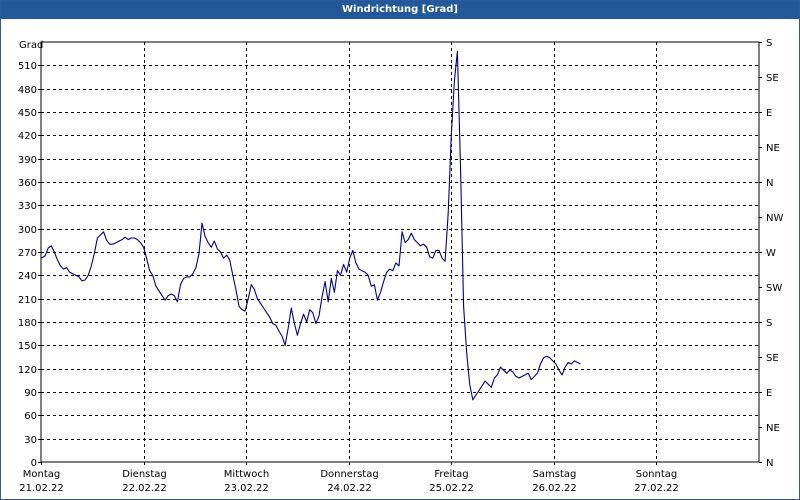 The height and width of the screenshot is (500, 800). What do you see at coordinates (657, 474) in the screenshot?
I see `x-tick-day: Sonntag` at bounding box center [657, 474].